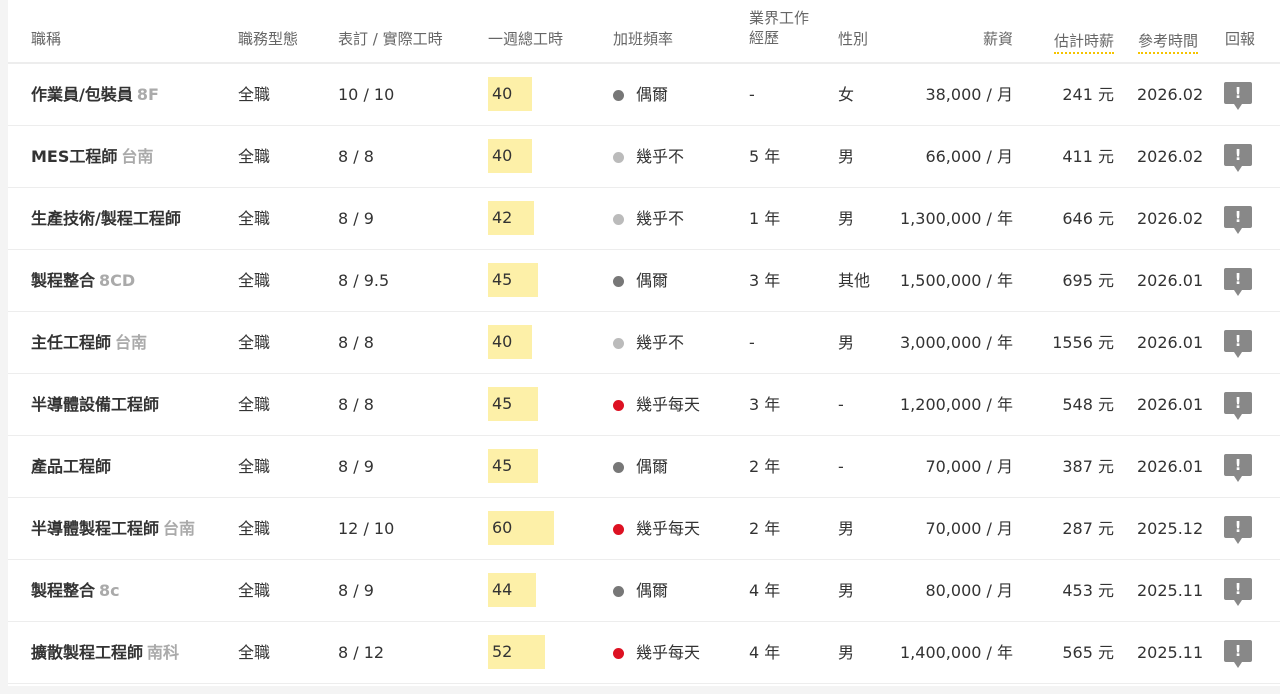 This screenshot has width=1280, height=694. What do you see at coordinates (512, 590) in the screenshot?
I see `weekly-hours-bar: 44` at bounding box center [512, 590].